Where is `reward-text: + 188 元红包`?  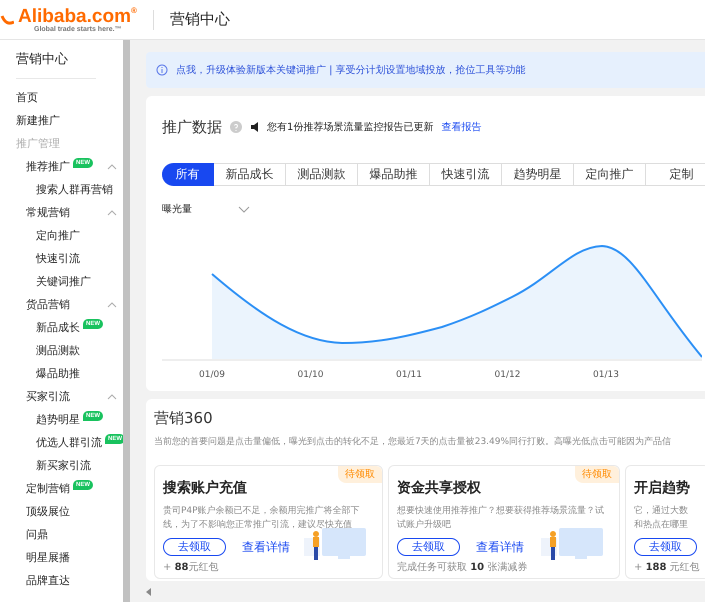 reward-text: + 188 元红包 is located at coordinates (667, 568).